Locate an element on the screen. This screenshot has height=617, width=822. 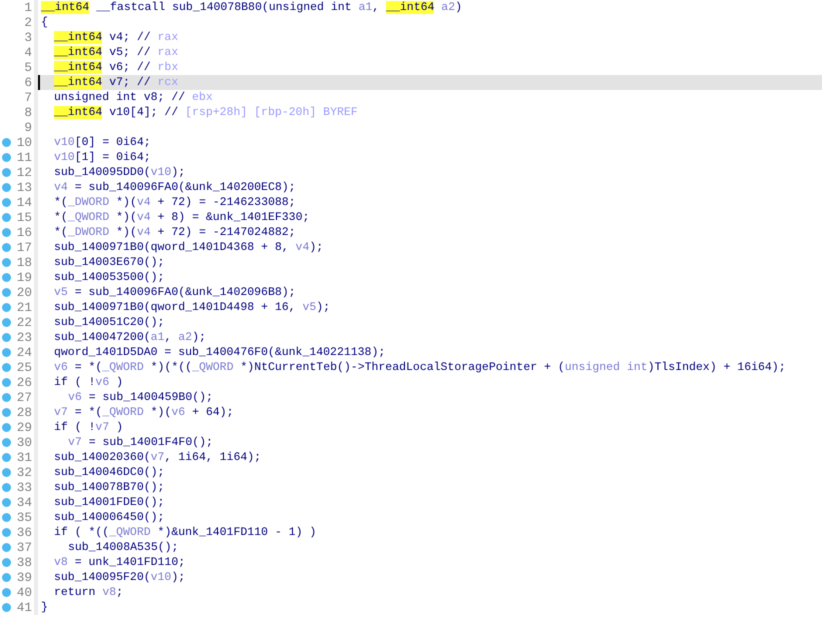
line-number: 32 is located at coordinates (24, 472).